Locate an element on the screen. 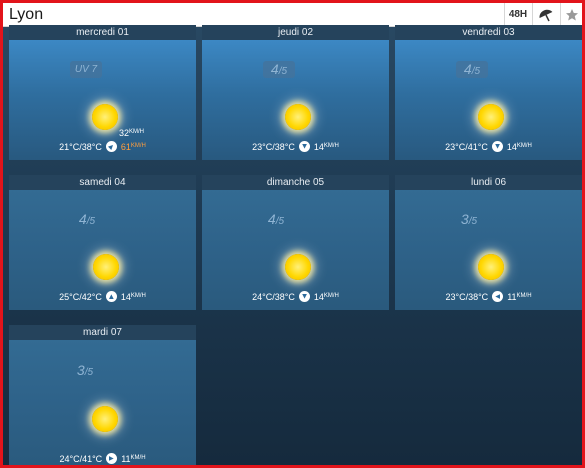 The image size is (585, 468). day-label: jeudi 02 is located at coordinates (295, 32).